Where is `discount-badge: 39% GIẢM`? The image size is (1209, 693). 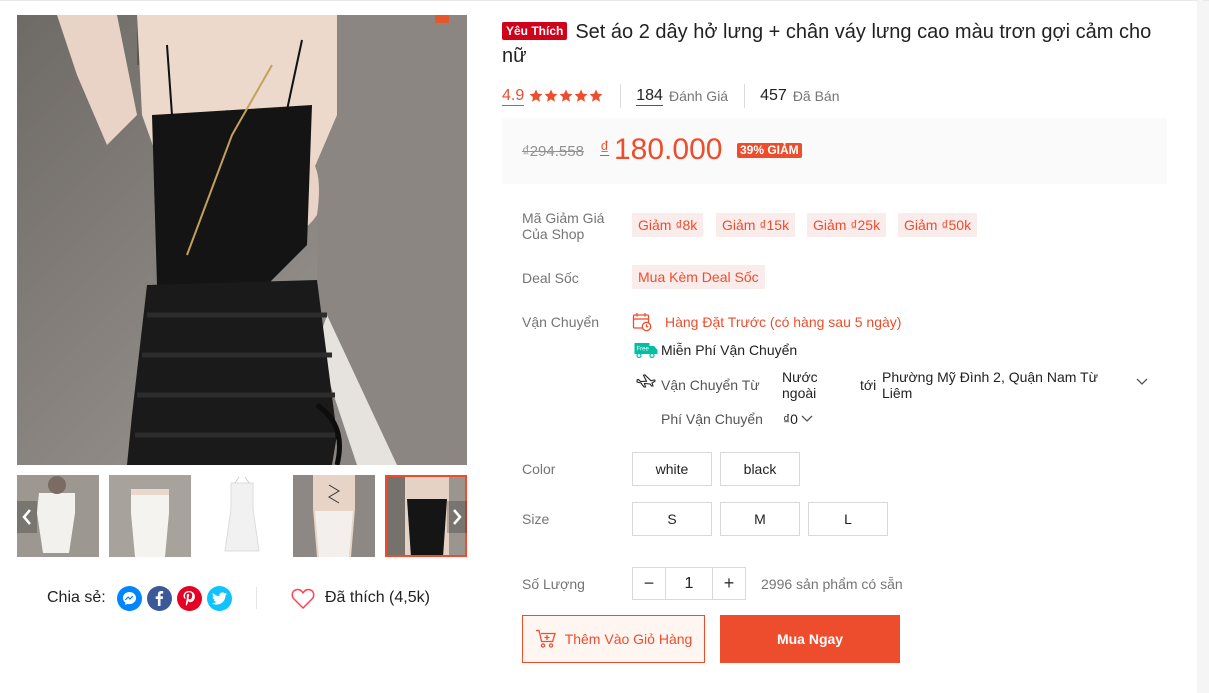
discount-badge: 39% GIẢM is located at coordinates (769, 150).